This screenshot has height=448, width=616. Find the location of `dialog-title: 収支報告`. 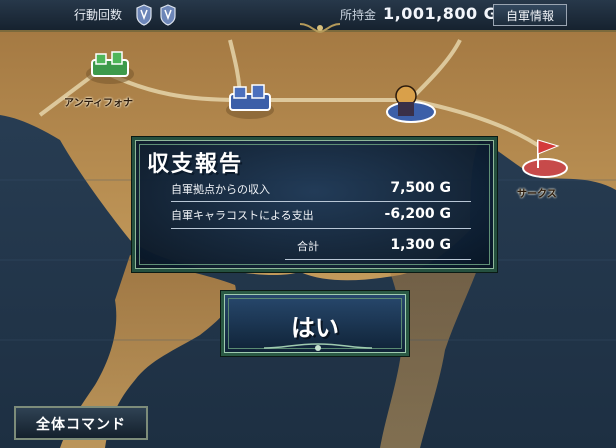

dialog-title: 収支報告 is located at coordinates (195, 164).